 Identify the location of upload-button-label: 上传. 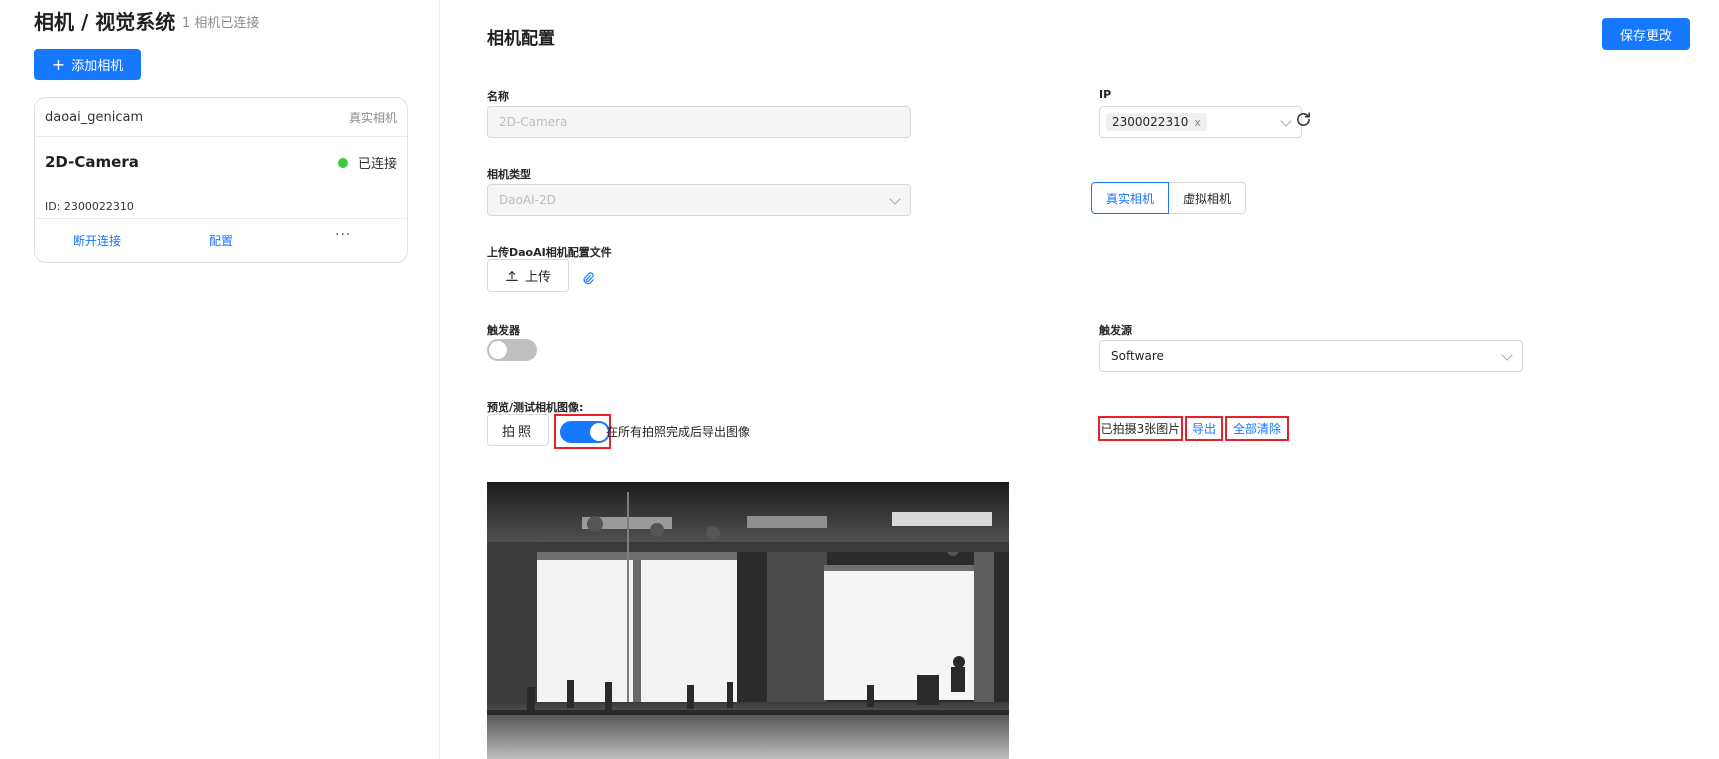
(537, 277).